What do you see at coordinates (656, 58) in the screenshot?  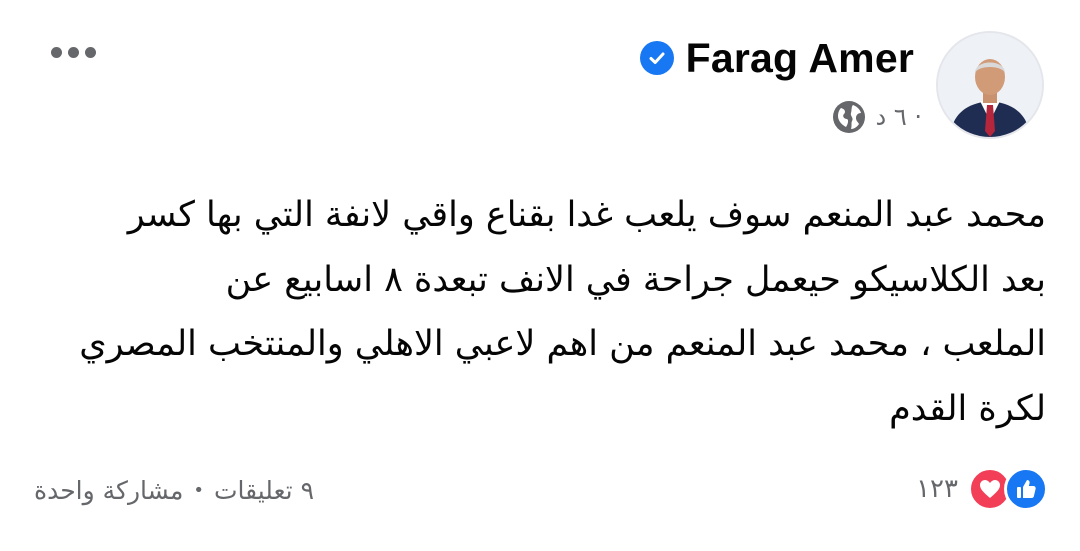 I see `verified-badge-icon` at bounding box center [656, 58].